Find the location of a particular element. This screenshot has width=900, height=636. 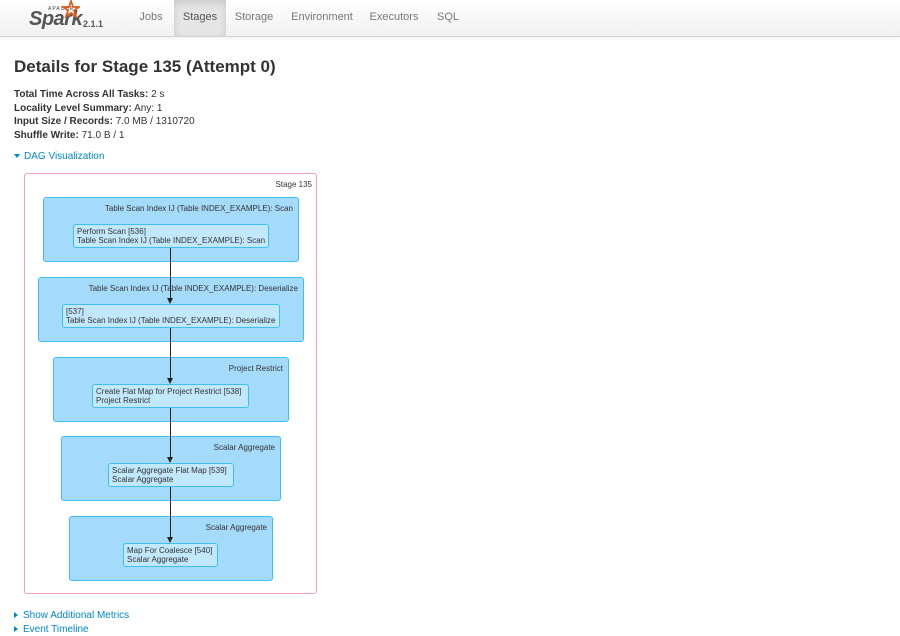

spark-version: 2.1.1 is located at coordinates (93, 24).